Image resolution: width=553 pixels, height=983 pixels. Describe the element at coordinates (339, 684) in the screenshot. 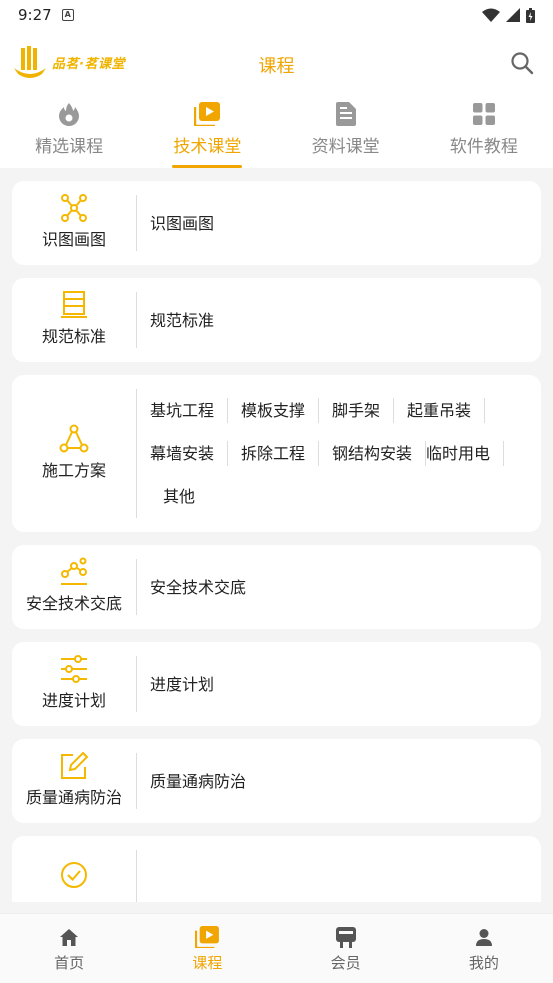

I see `subcategory-list: 进度计划` at that location.